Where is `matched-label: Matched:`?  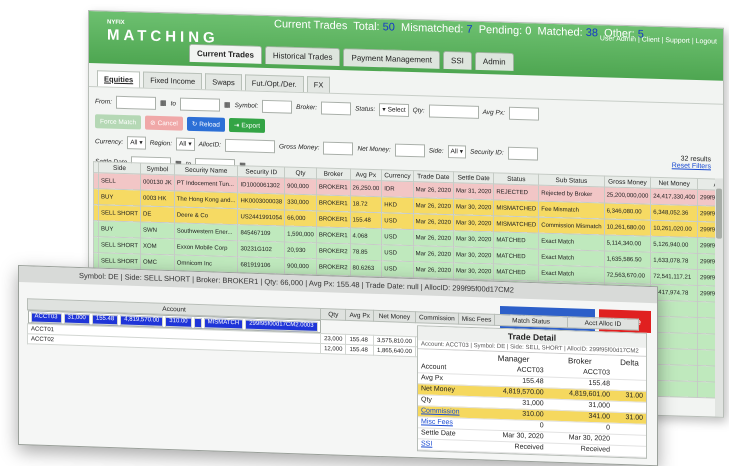 matched-label: Matched: is located at coordinates (560, 32).